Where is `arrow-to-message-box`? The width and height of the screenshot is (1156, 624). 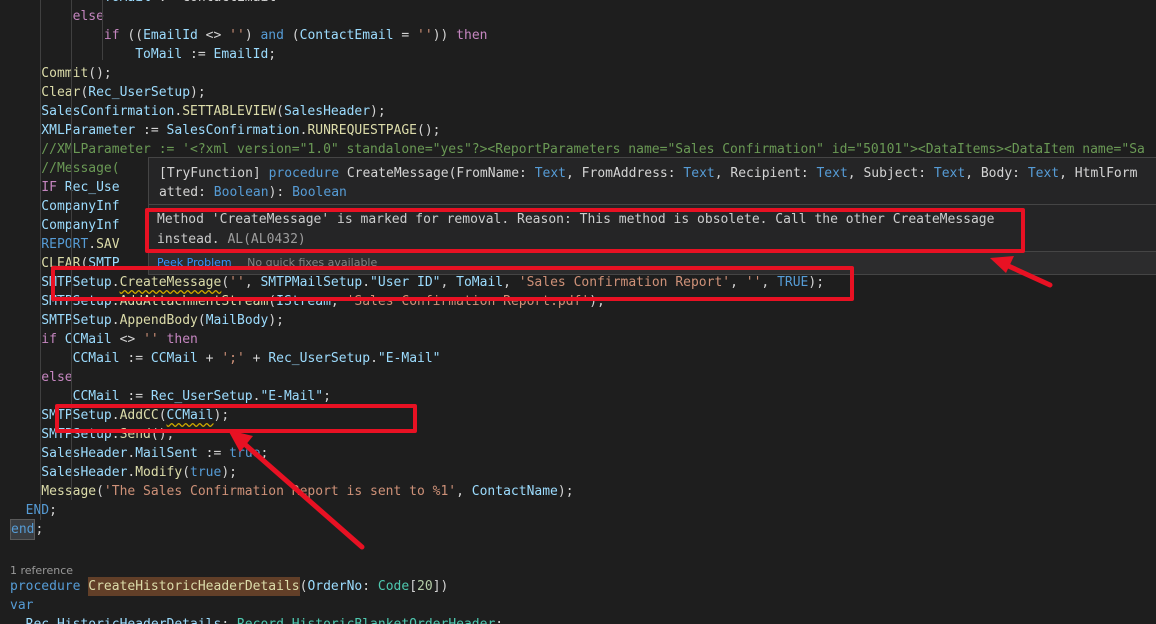 arrow-to-message-box is located at coordinates (1021, 272).